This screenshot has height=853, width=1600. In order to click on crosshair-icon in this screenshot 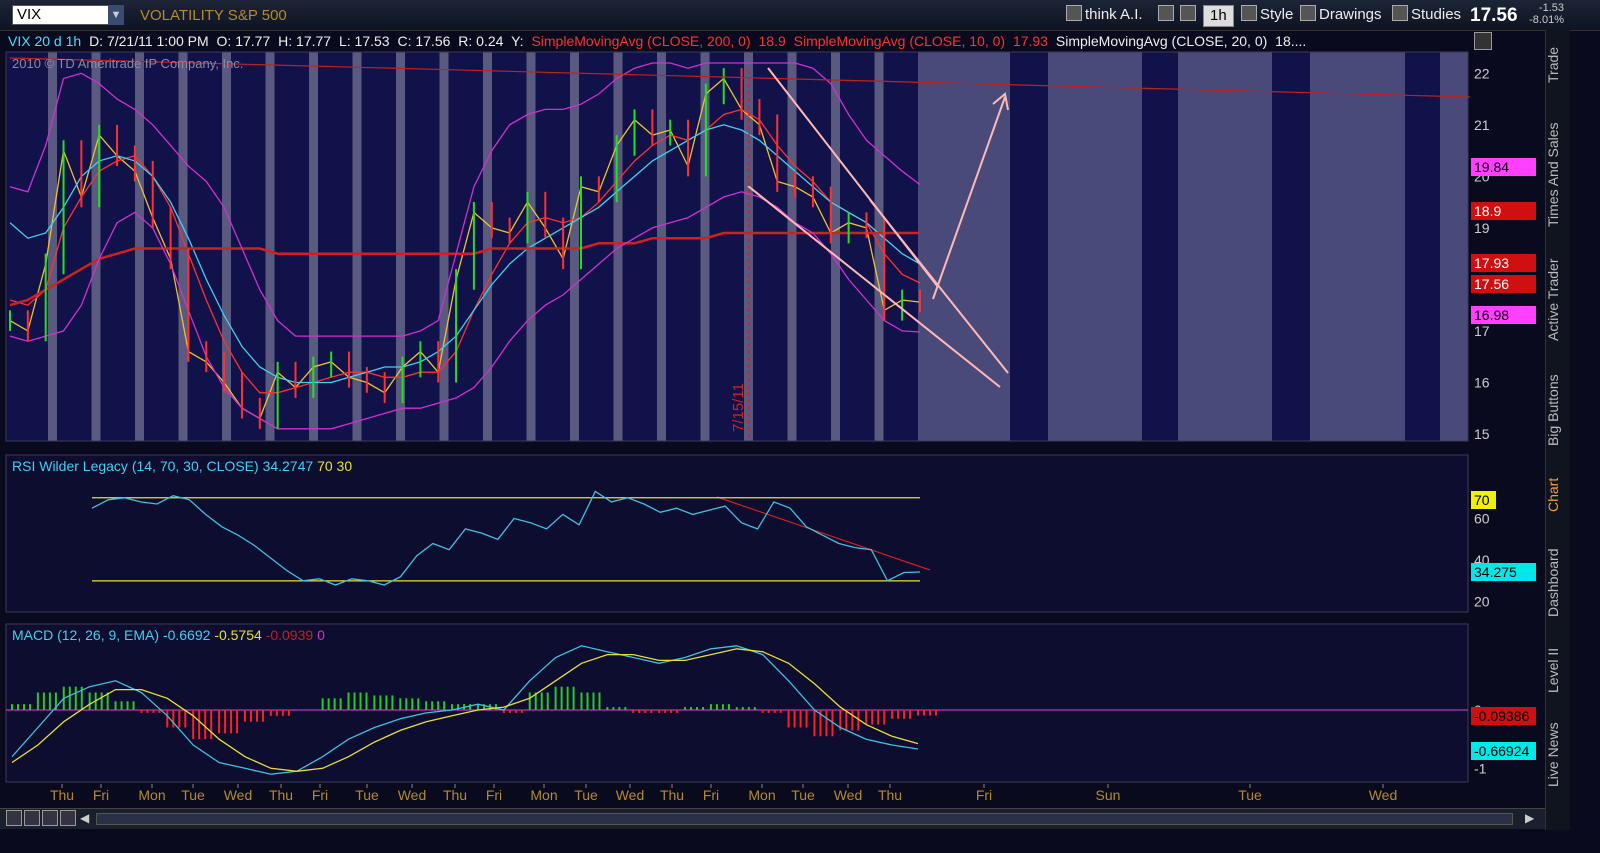, I will do `click(1166, 13)`.